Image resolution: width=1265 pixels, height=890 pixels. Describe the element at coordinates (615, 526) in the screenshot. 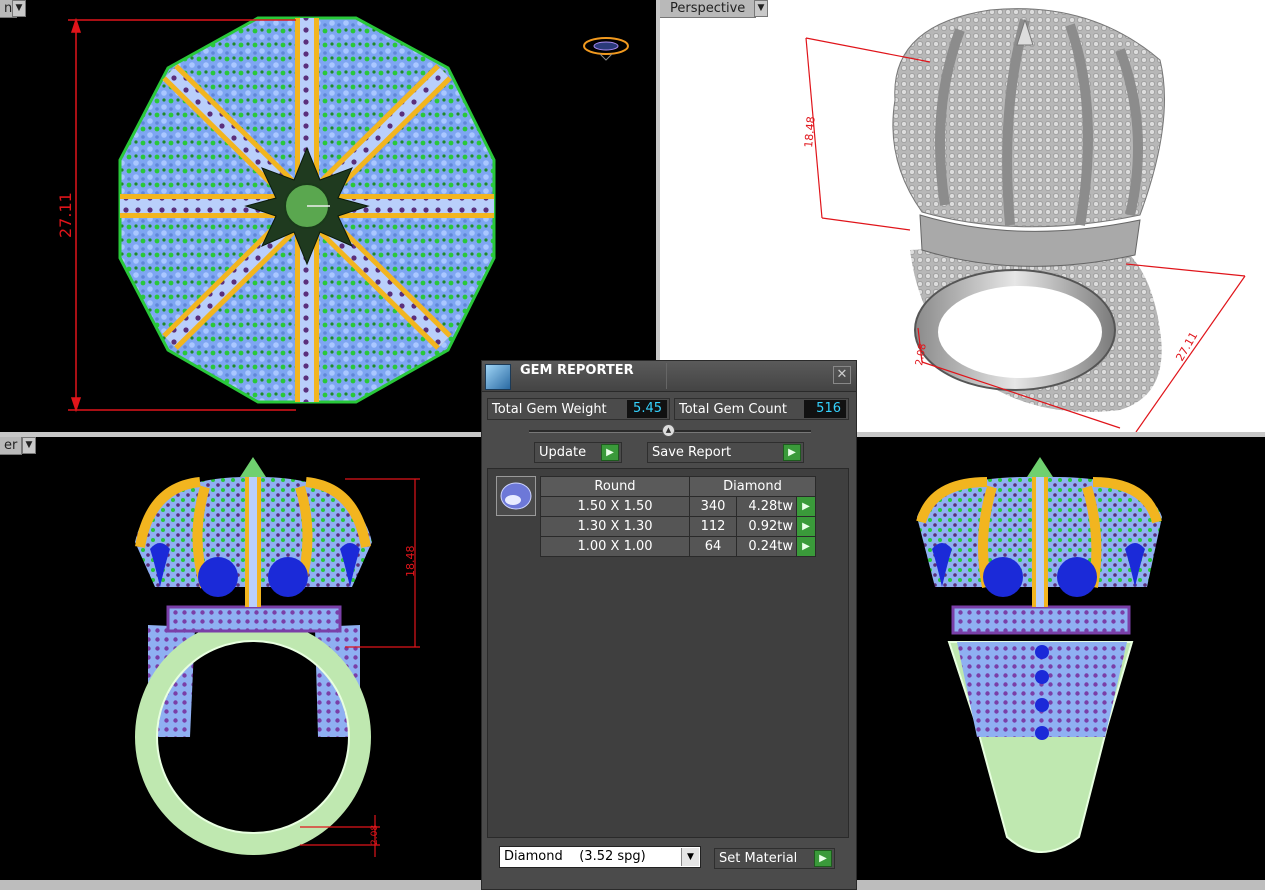

I see `gem-size: 1.30 X 1.30` at that location.